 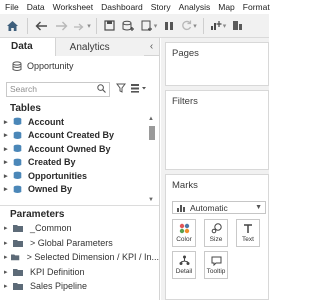 What do you see at coordinates (36, 7) in the screenshot?
I see `menu-data: Data` at bounding box center [36, 7].